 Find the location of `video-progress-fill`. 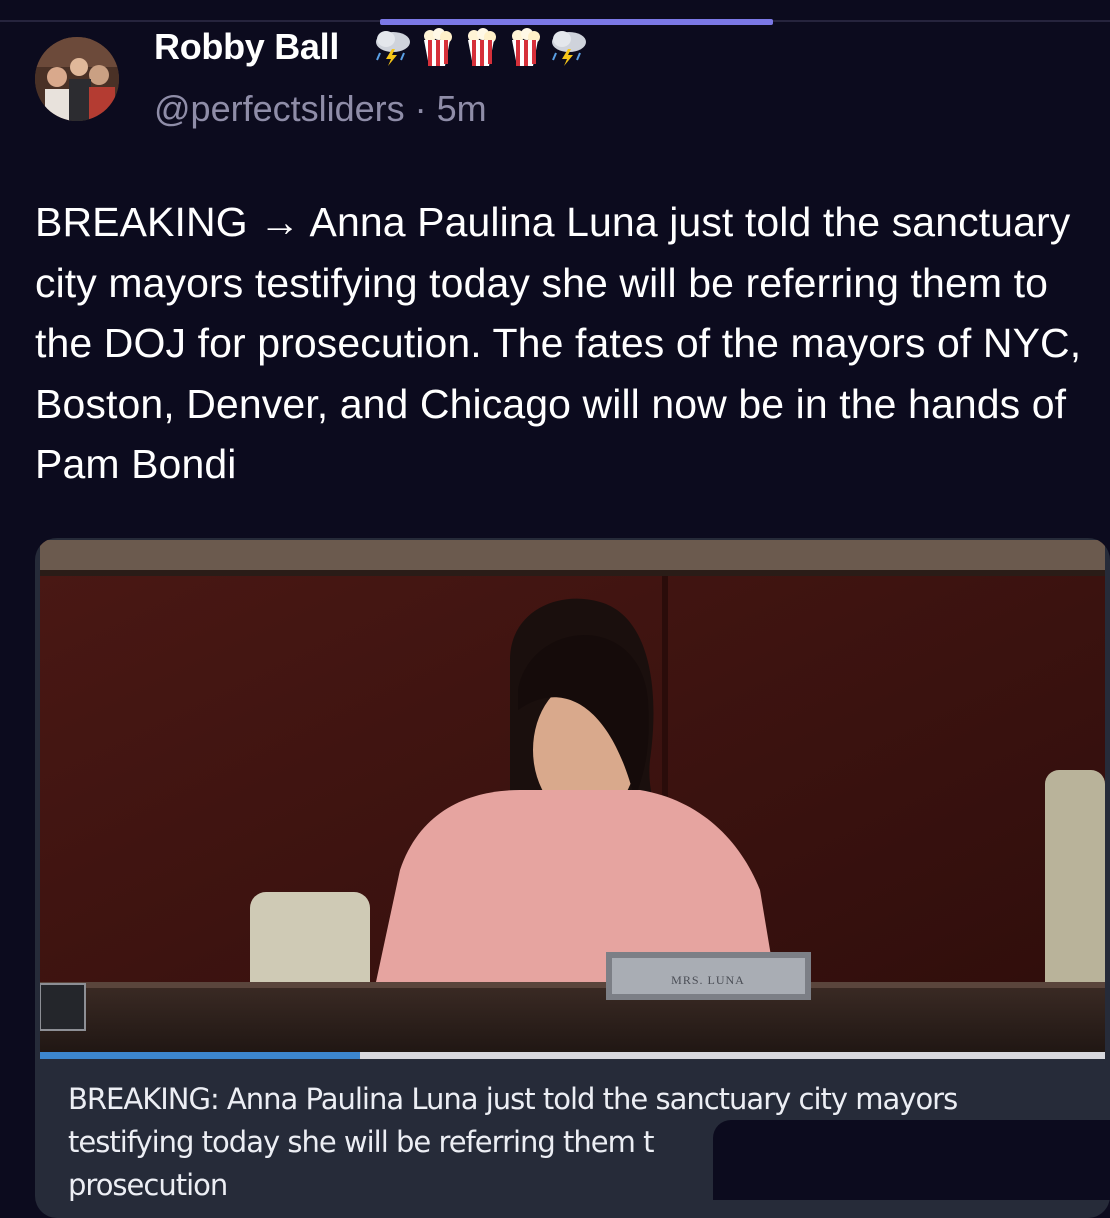

video-progress-fill is located at coordinates (200, 1055).